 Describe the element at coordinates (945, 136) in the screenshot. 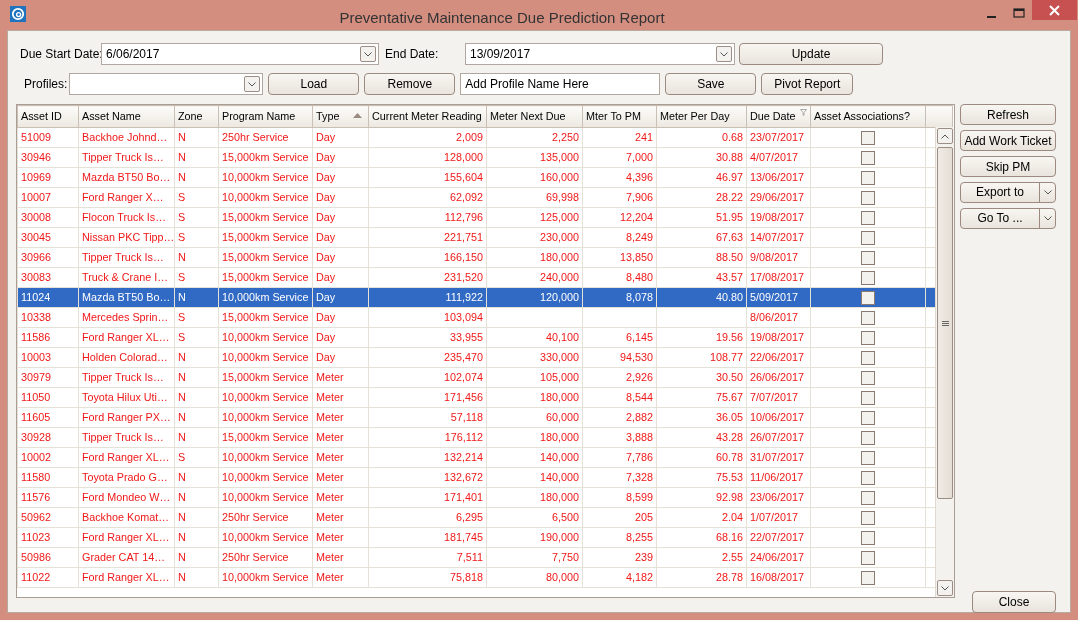

I see `scroll-up-button` at that location.